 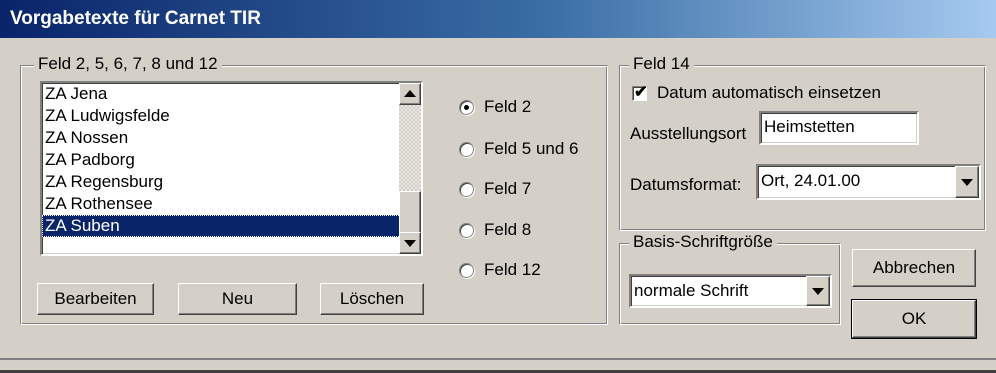 I want to click on date-format-value: Ort, 24.01.00, so click(x=811, y=180).